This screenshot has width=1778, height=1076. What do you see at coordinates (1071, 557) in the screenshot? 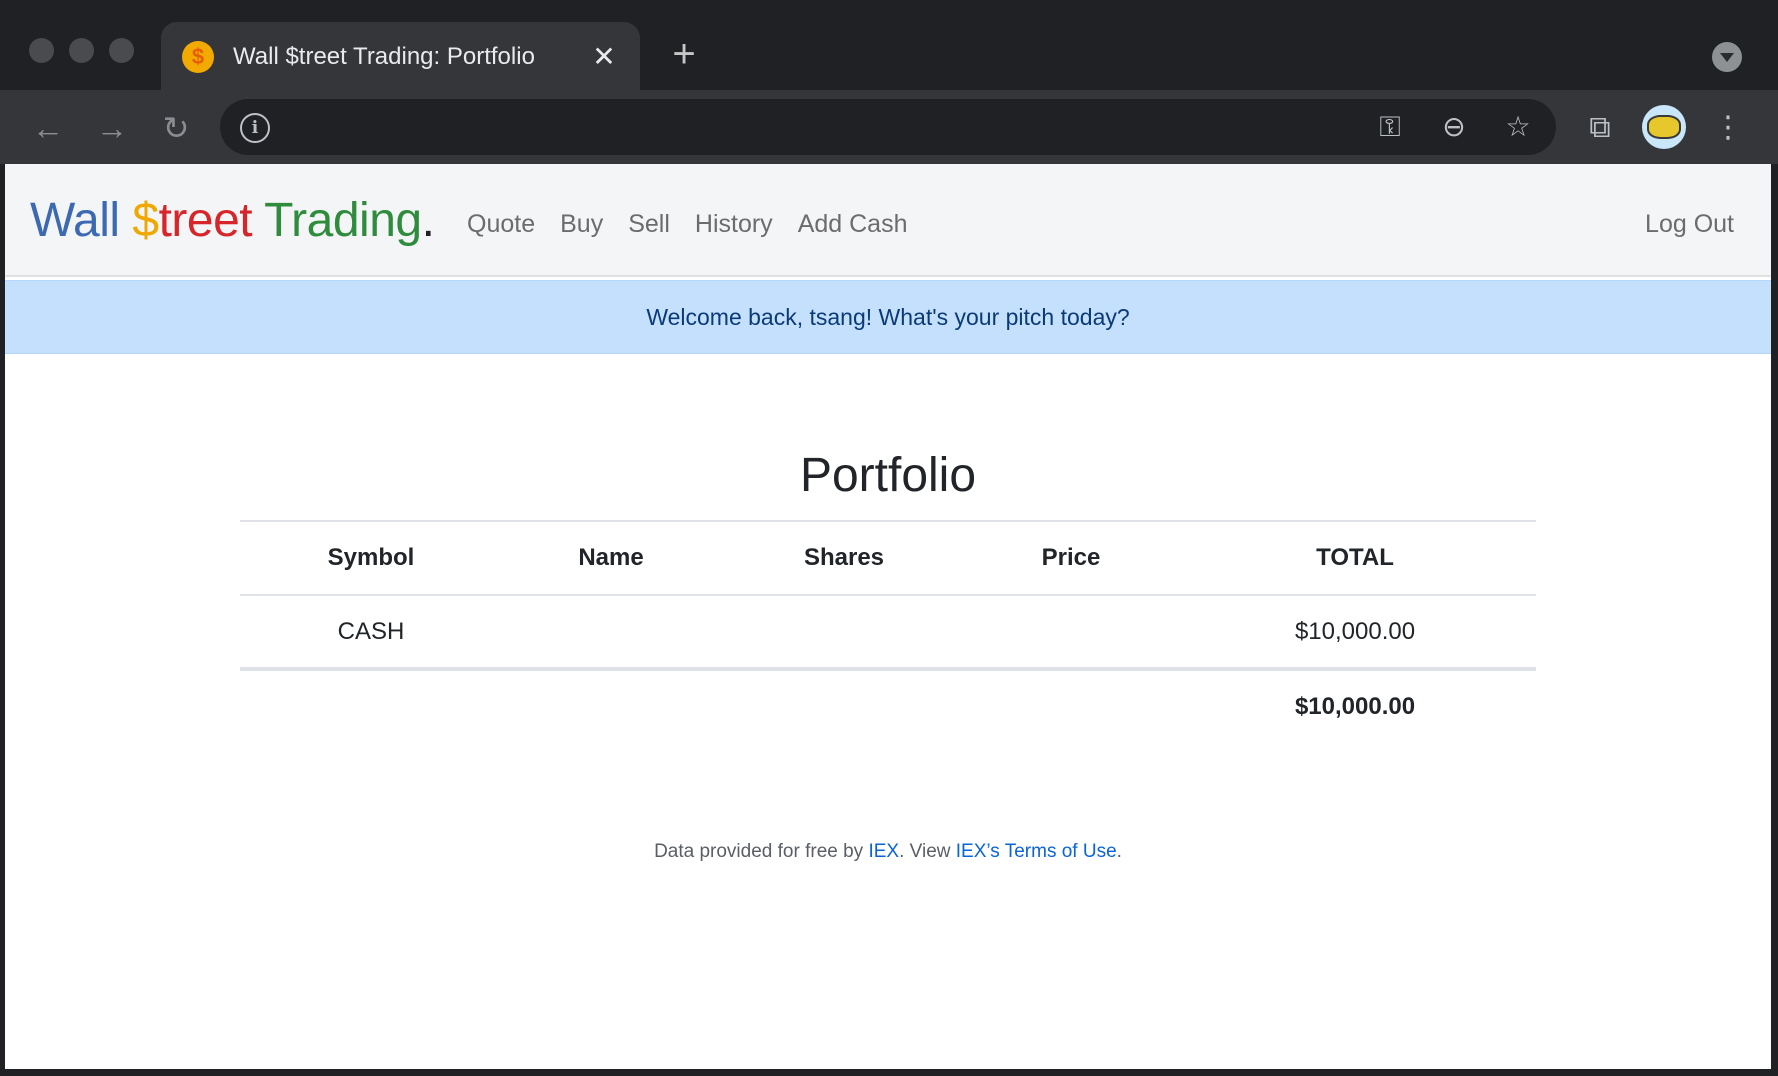
I see `header-price: Price` at bounding box center [1071, 557].